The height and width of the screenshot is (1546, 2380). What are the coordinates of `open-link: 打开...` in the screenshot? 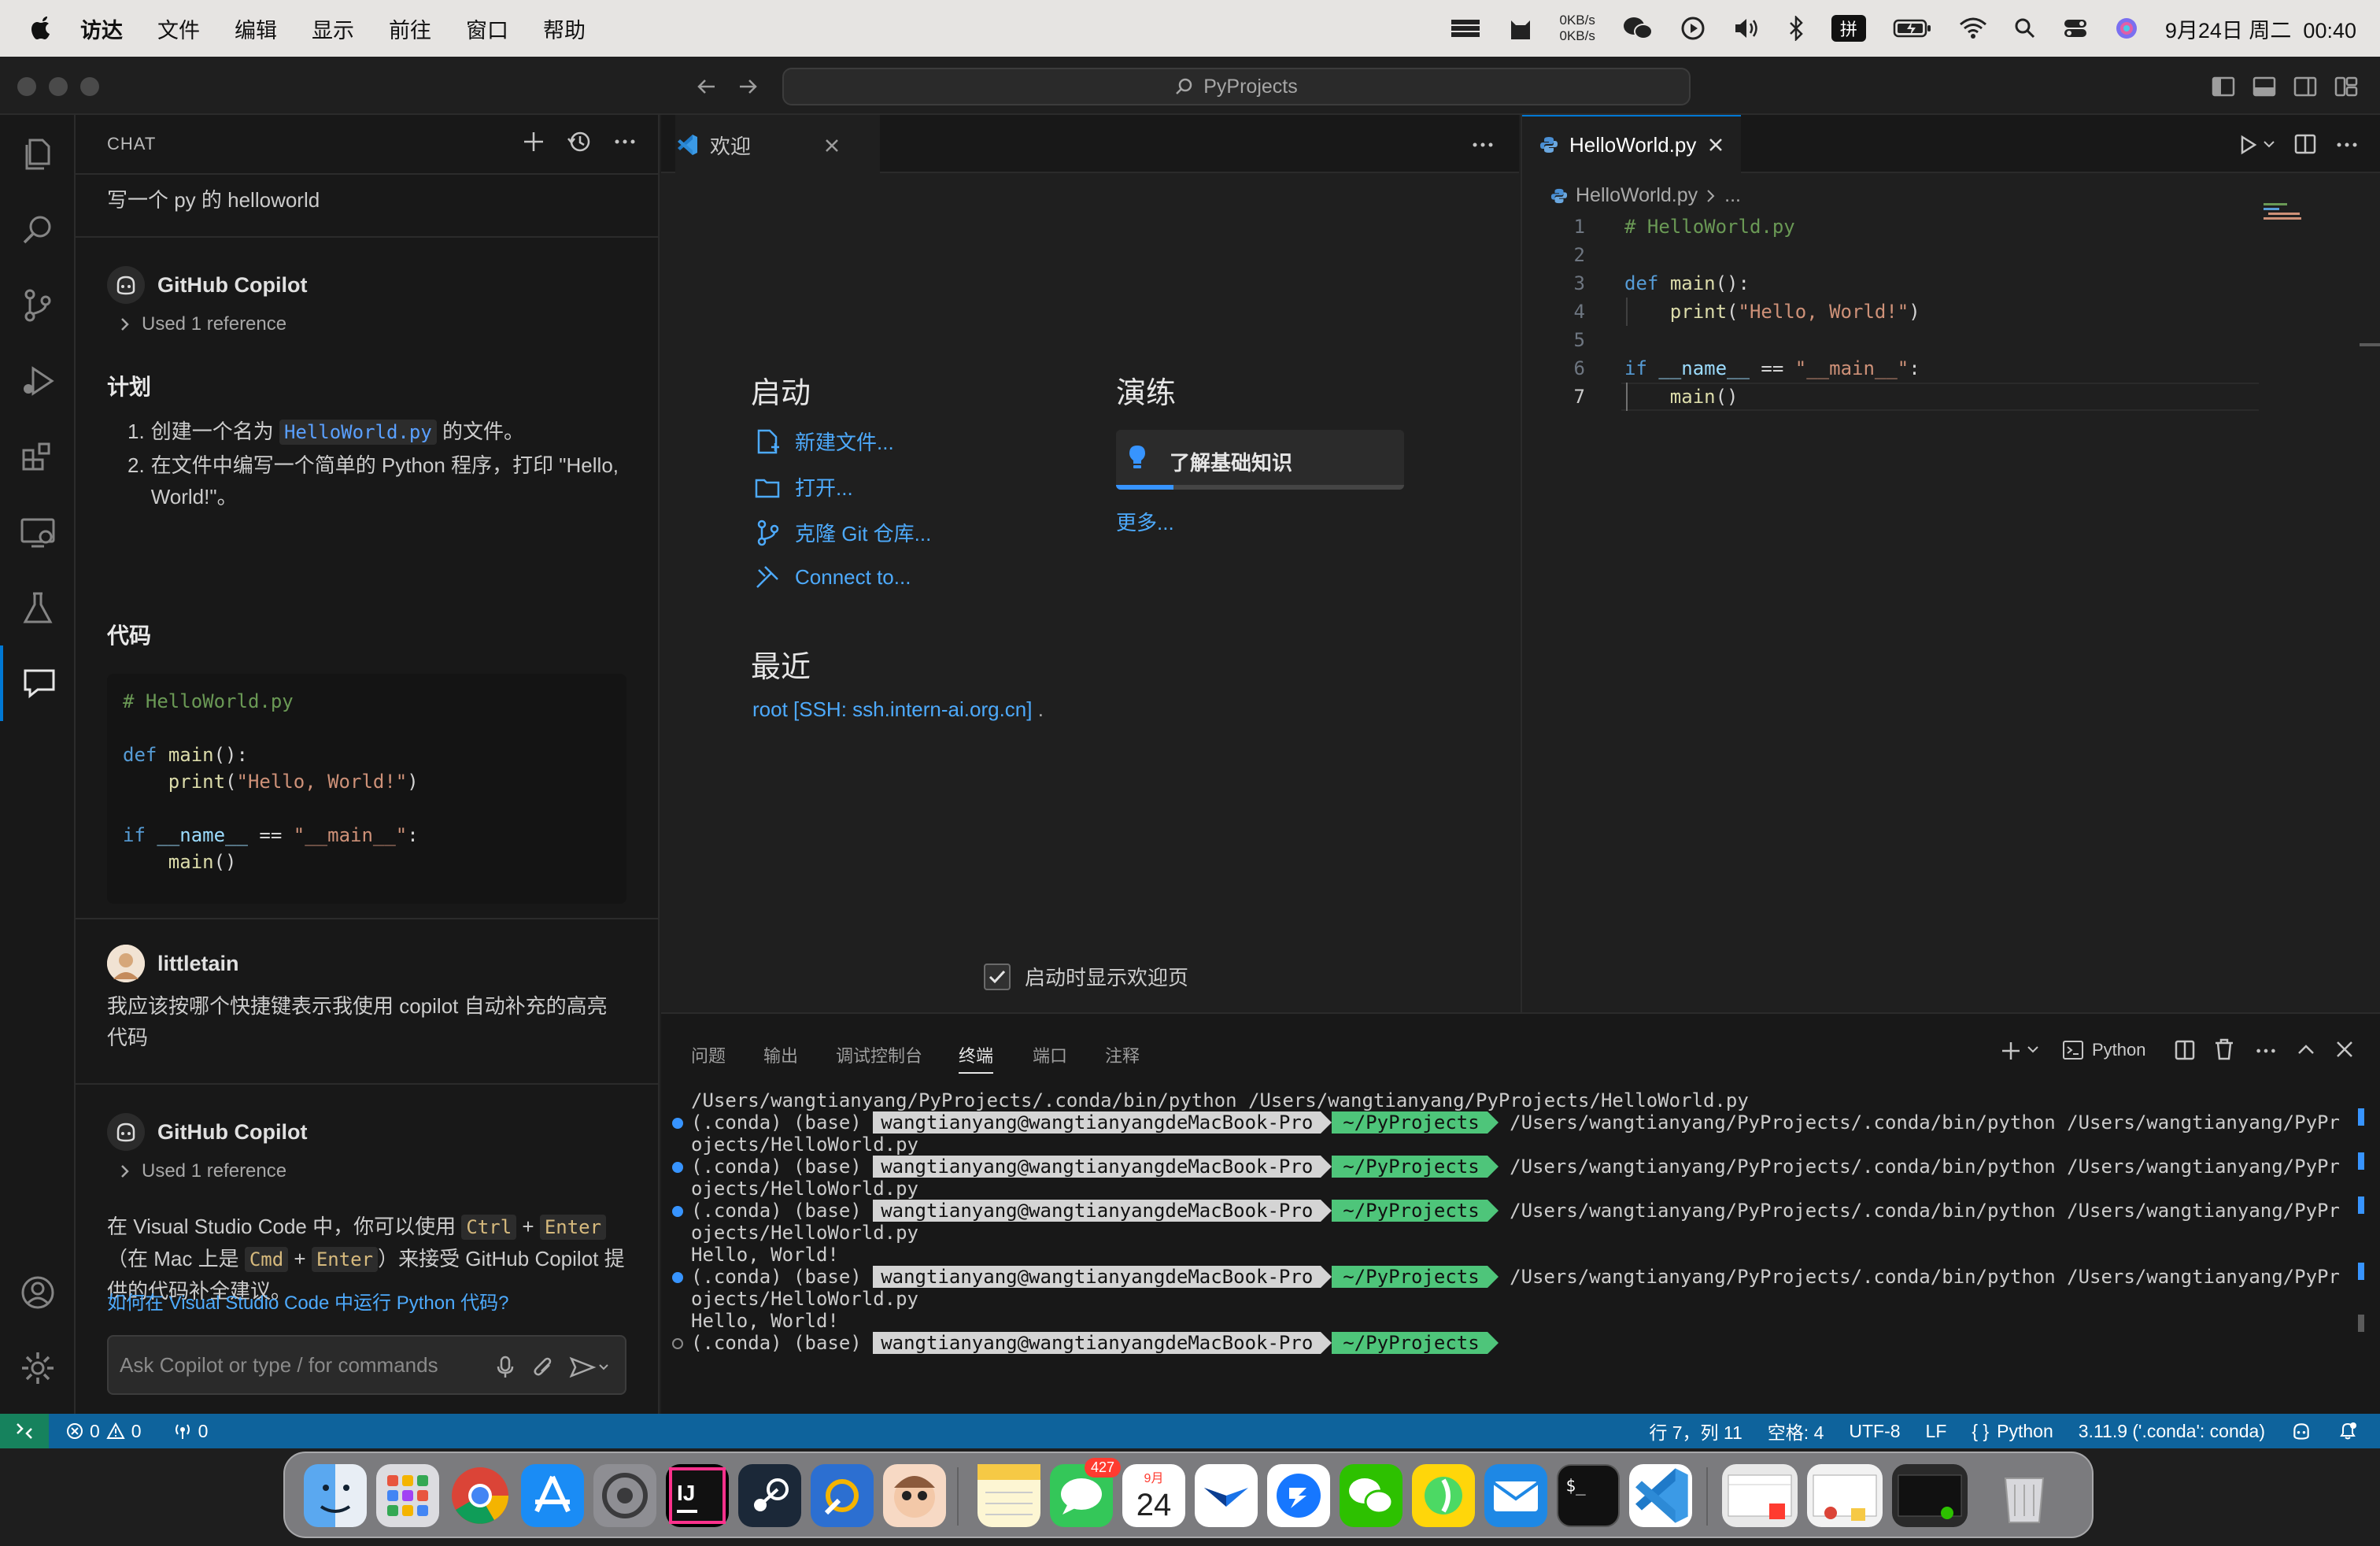 It's located at (803, 487).